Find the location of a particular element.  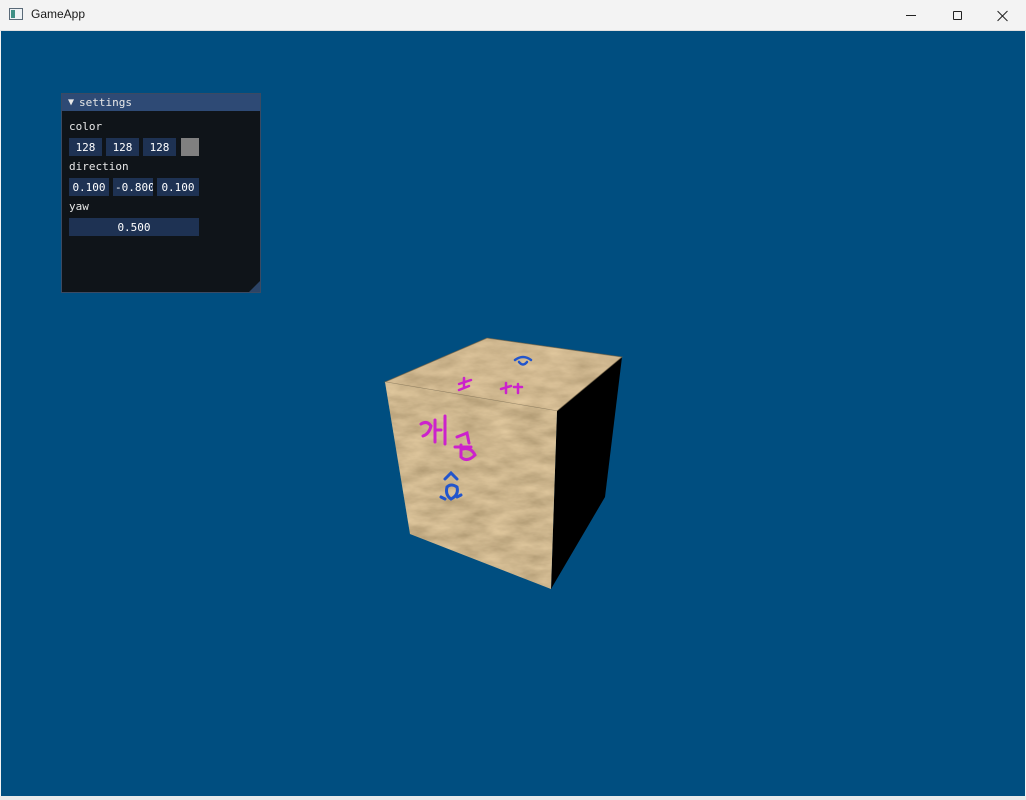

yaw-label: yaw is located at coordinates (79, 206).